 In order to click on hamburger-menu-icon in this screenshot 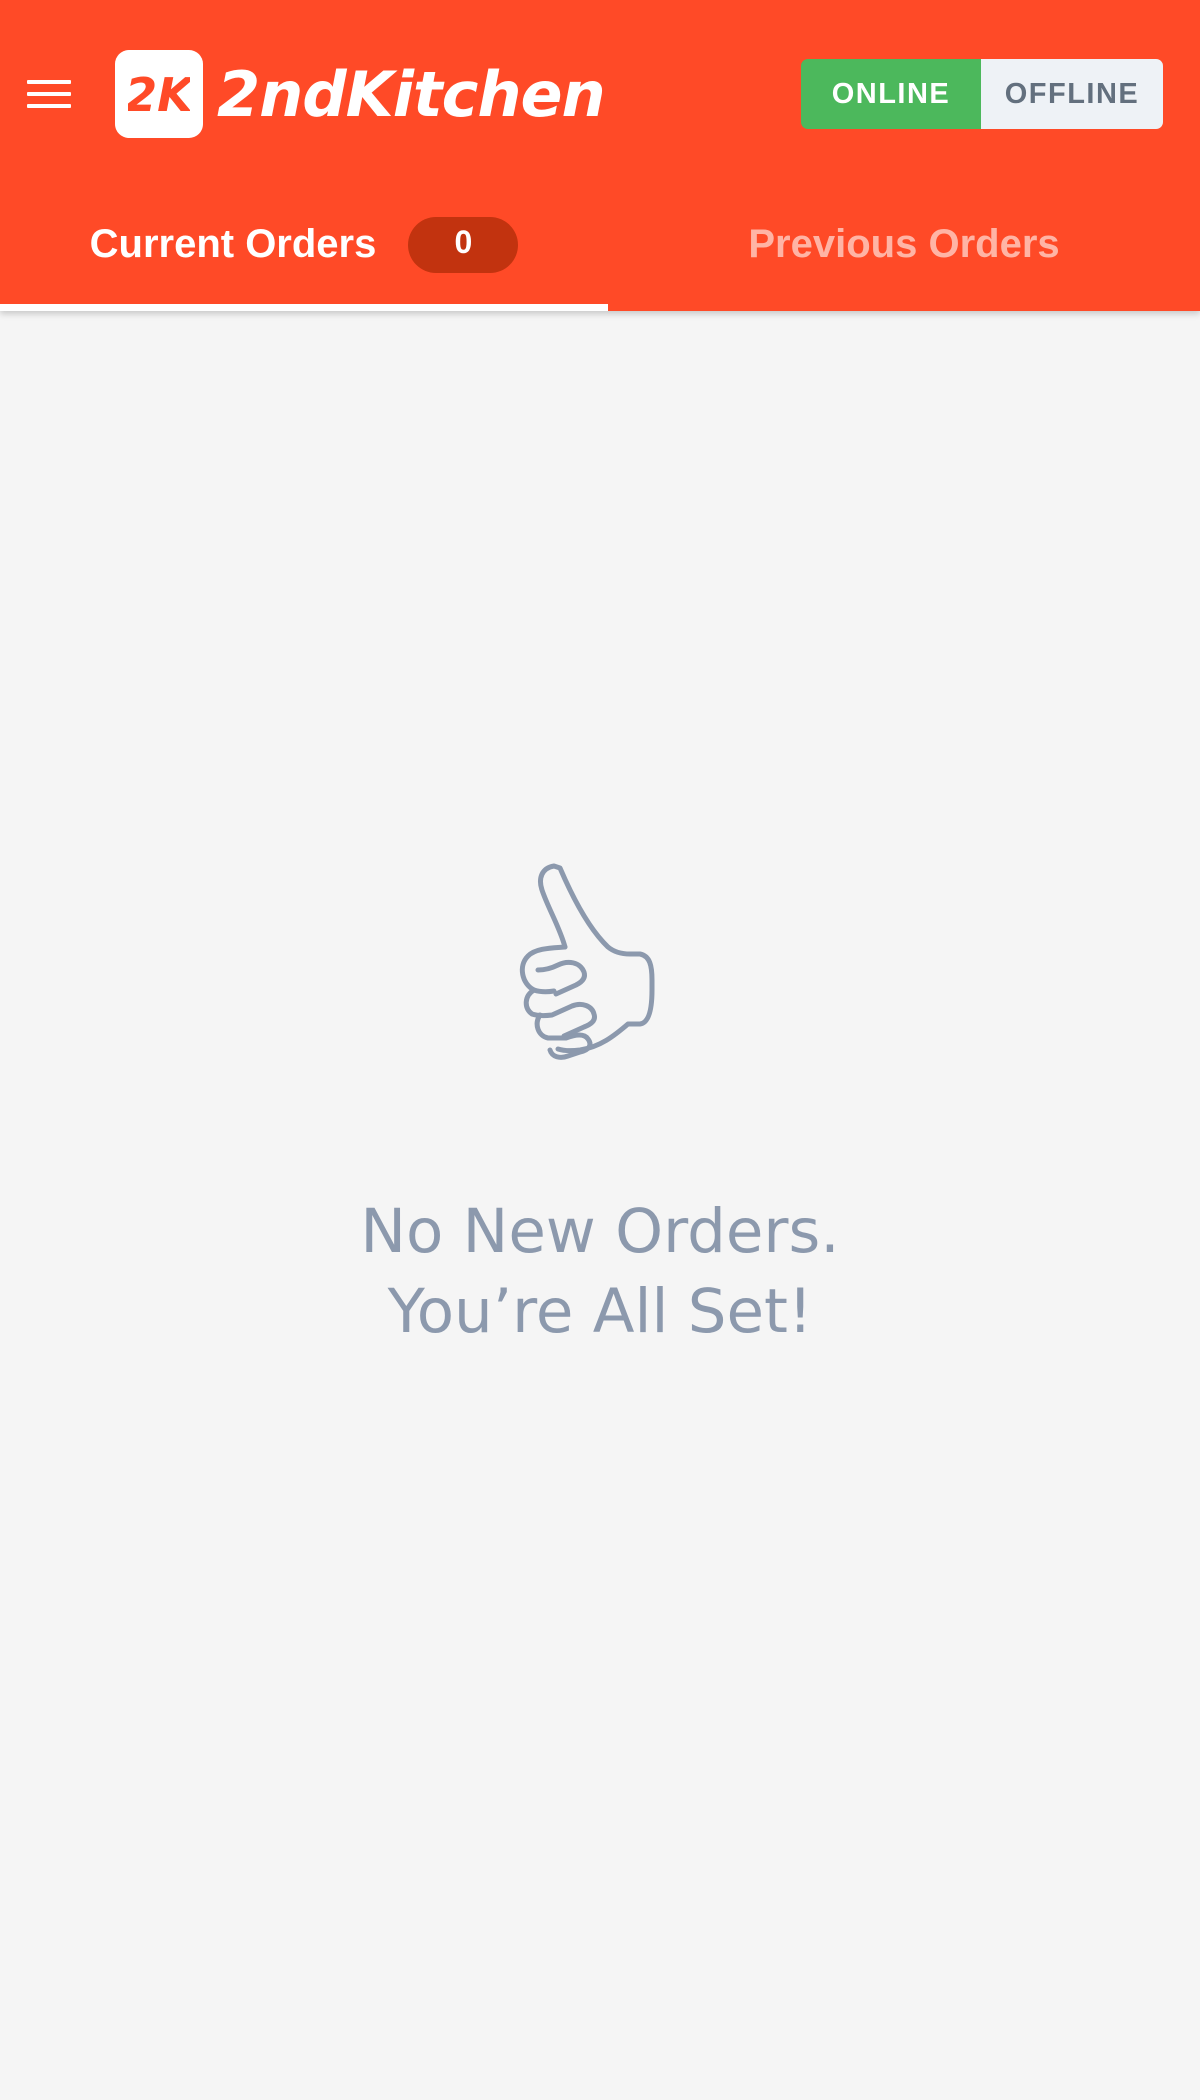, I will do `click(49, 94)`.